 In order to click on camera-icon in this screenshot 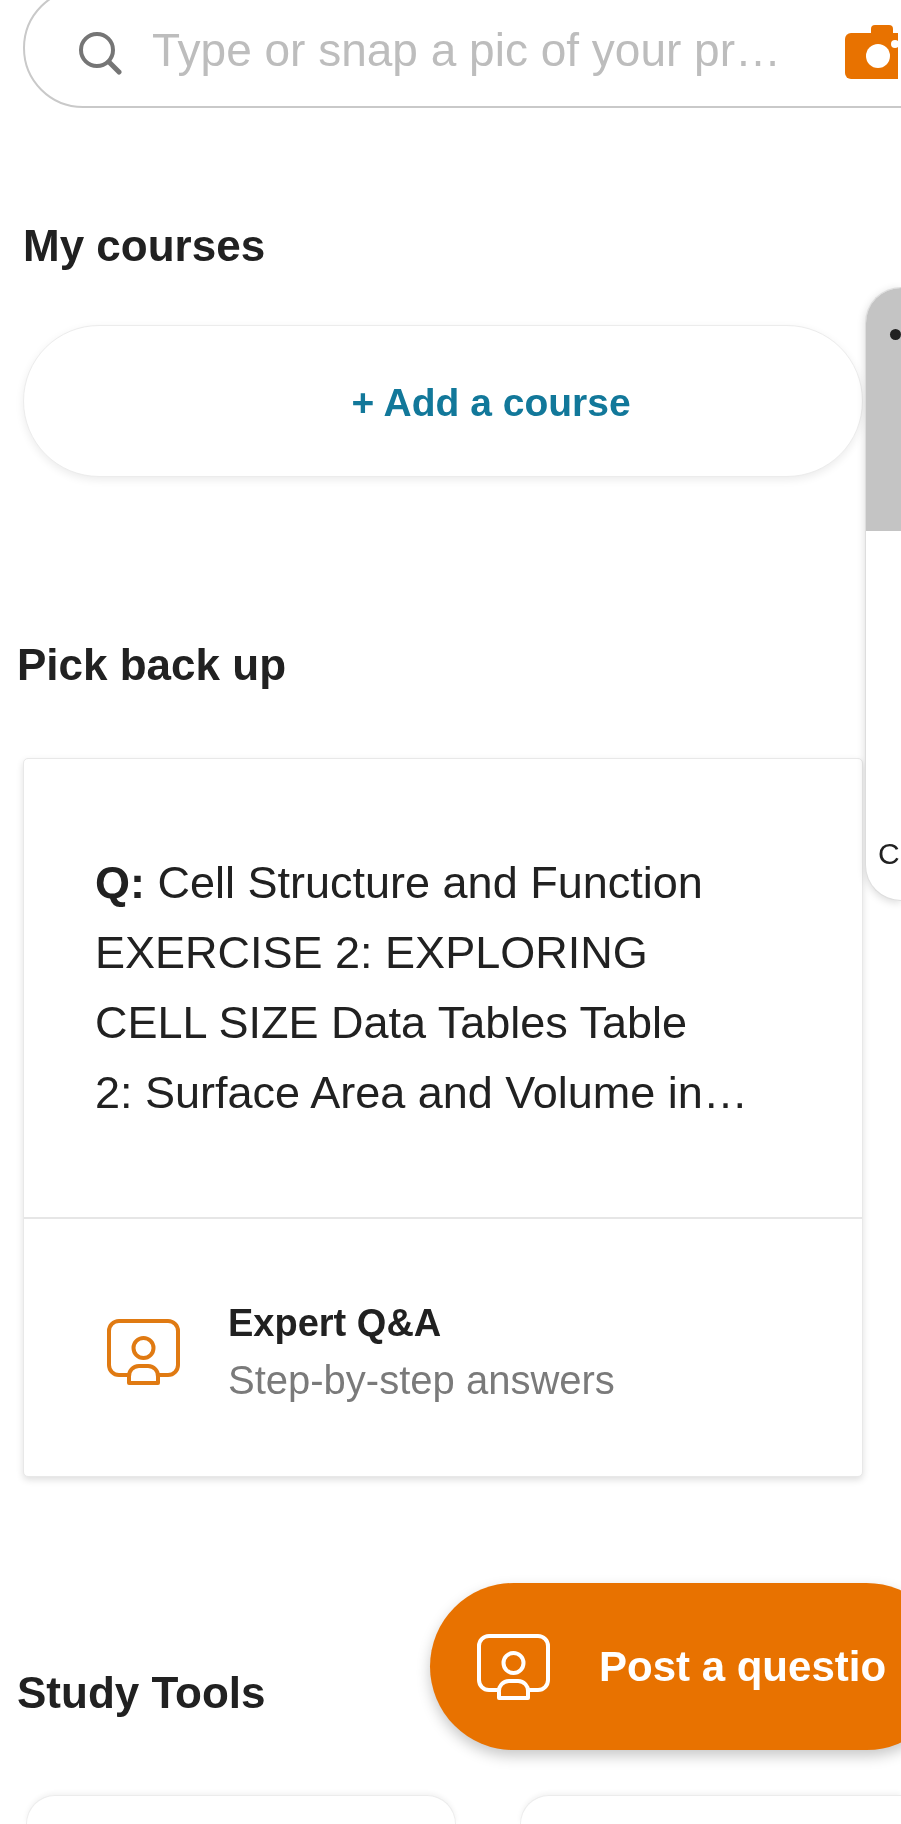, I will do `click(871, 52)`.